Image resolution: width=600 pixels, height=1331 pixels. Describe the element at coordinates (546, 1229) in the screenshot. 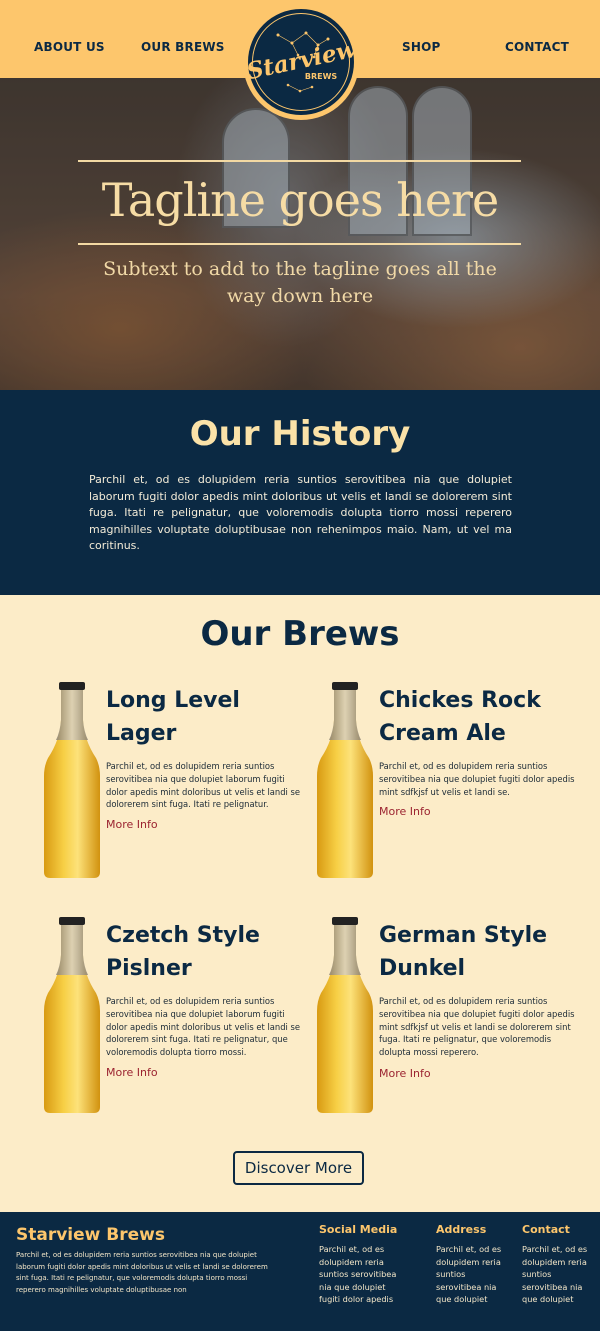

I see `footer-contact-title: Contact` at that location.